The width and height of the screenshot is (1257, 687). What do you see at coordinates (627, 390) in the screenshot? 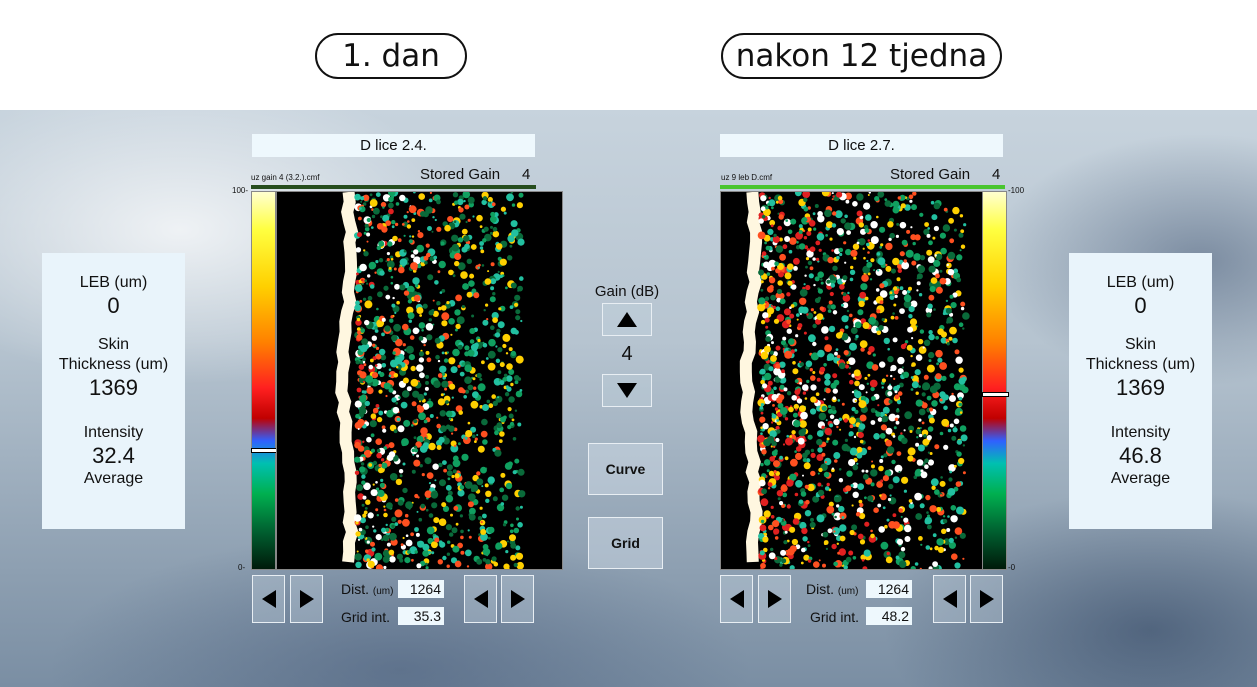
I see `gain-down-button` at bounding box center [627, 390].